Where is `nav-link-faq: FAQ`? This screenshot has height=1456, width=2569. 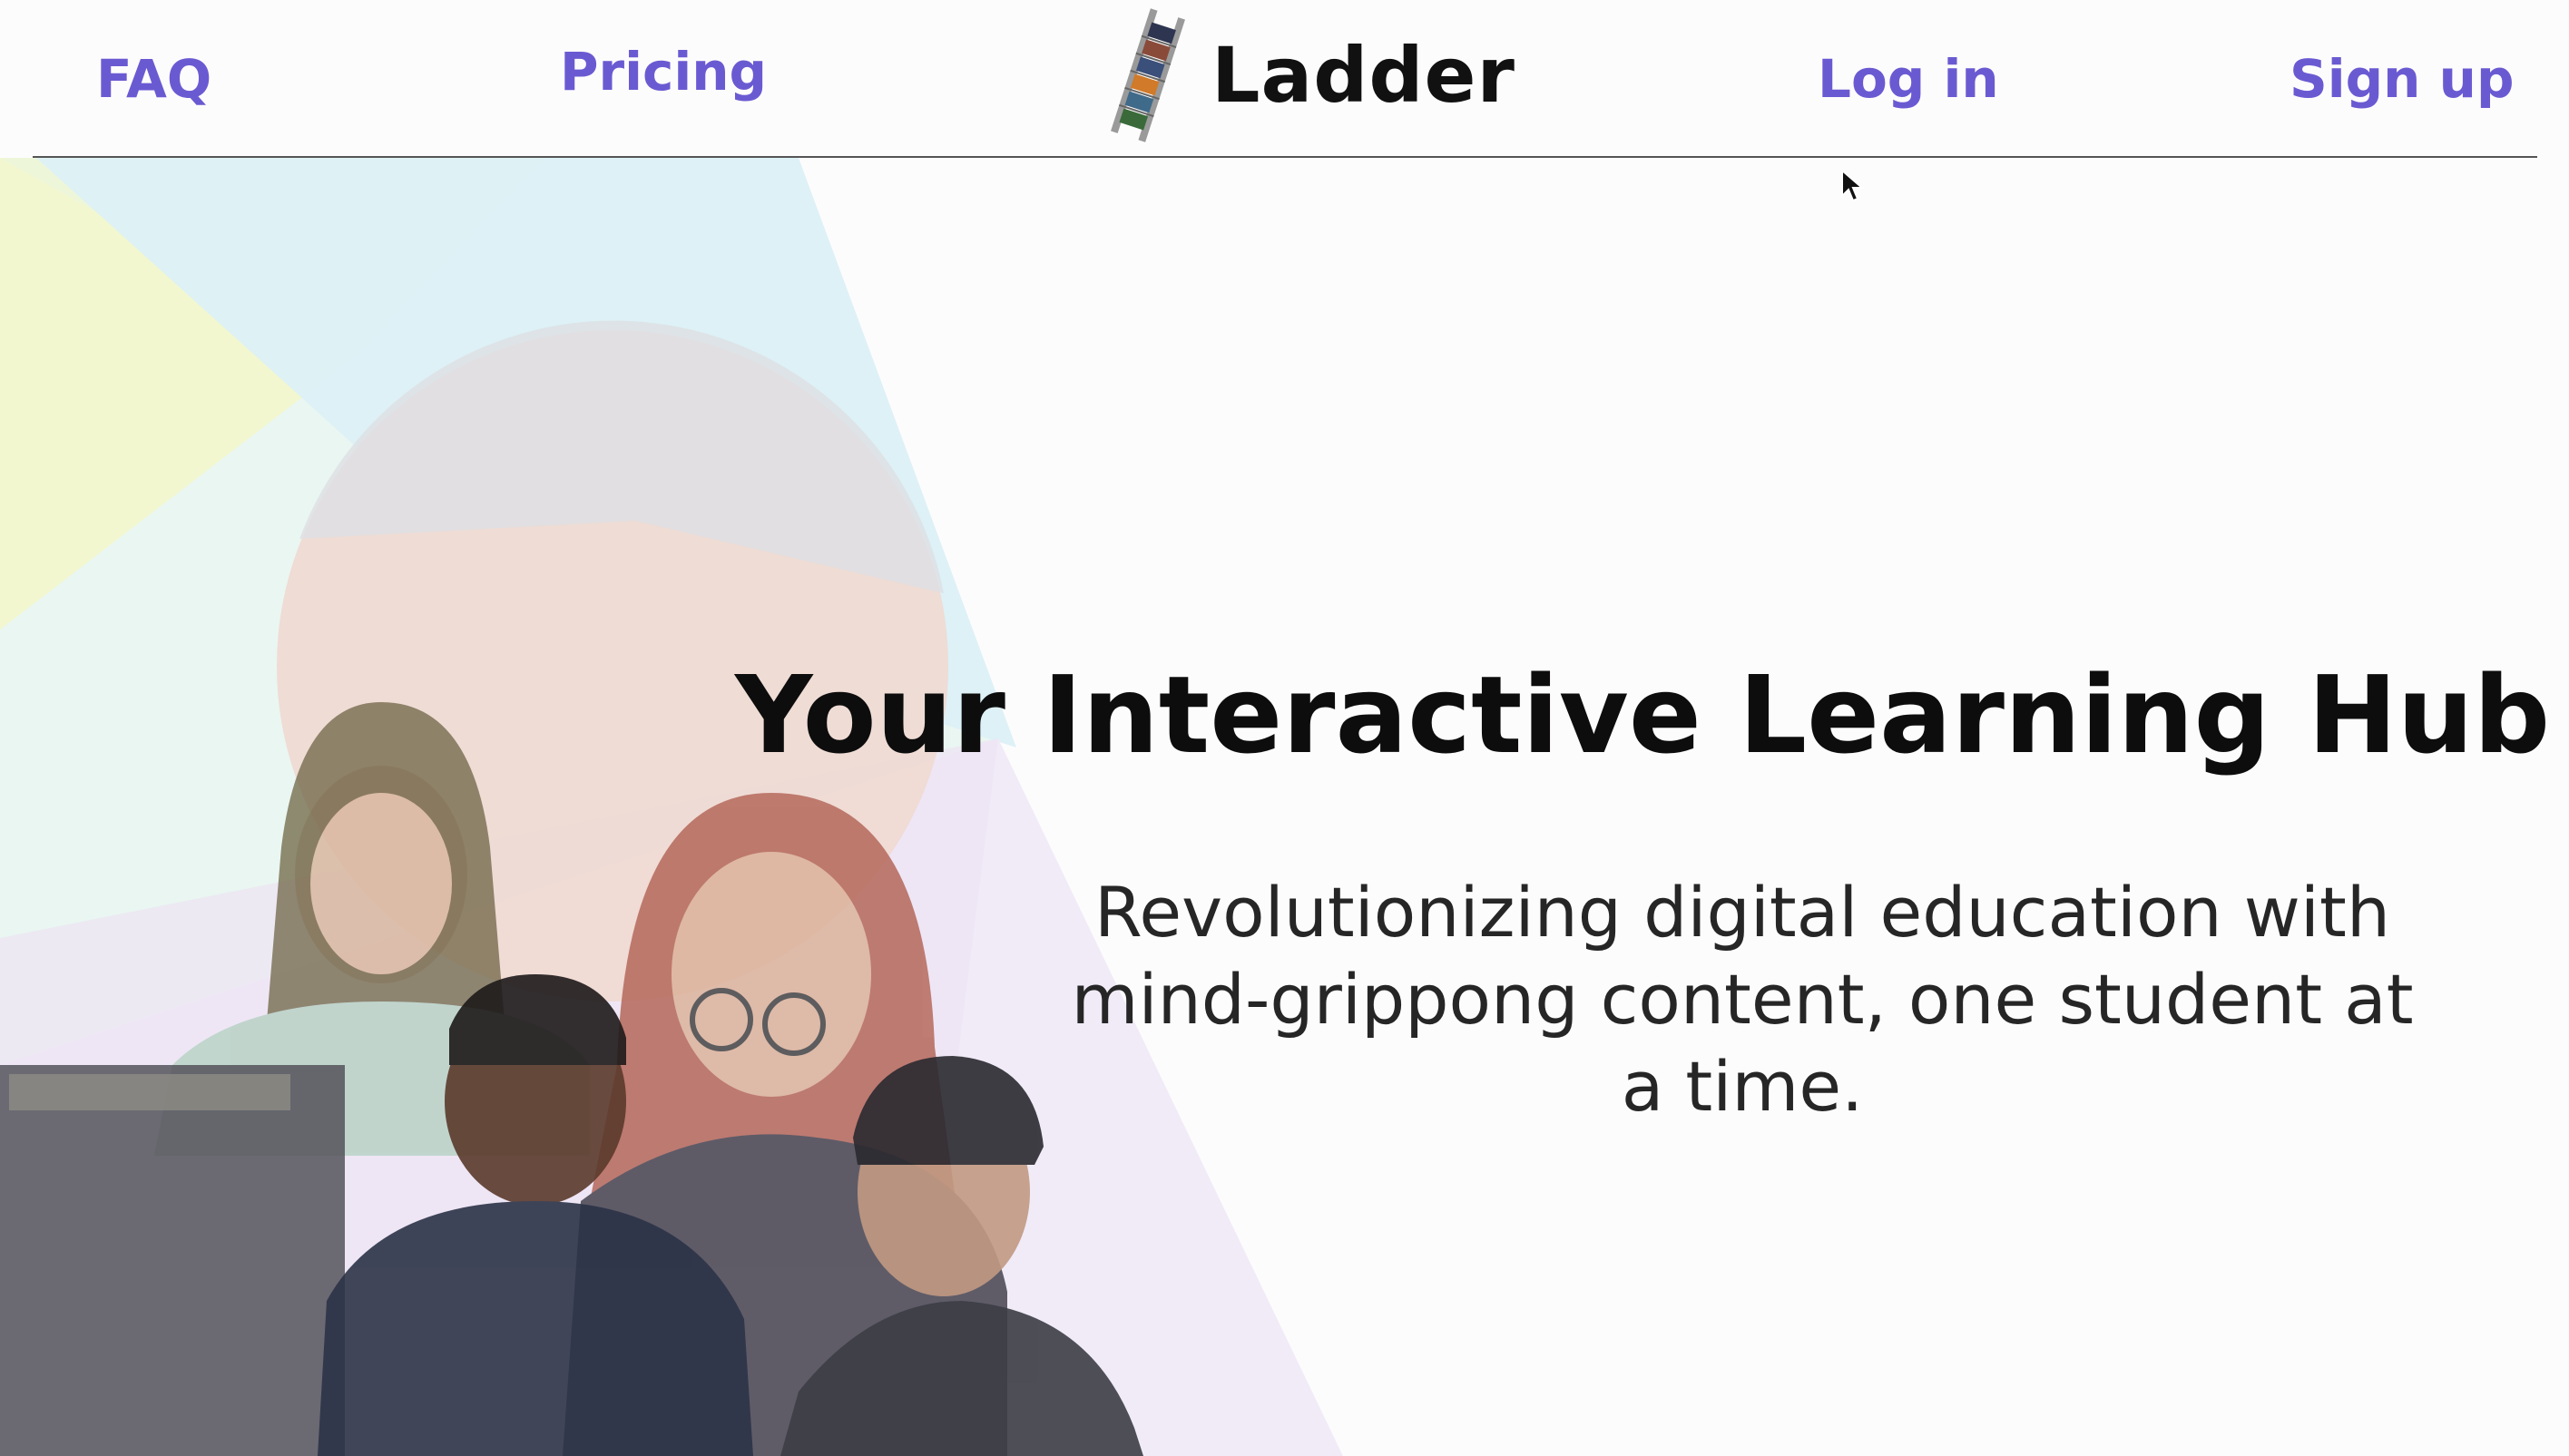 nav-link-faq: FAQ is located at coordinates (153, 79).